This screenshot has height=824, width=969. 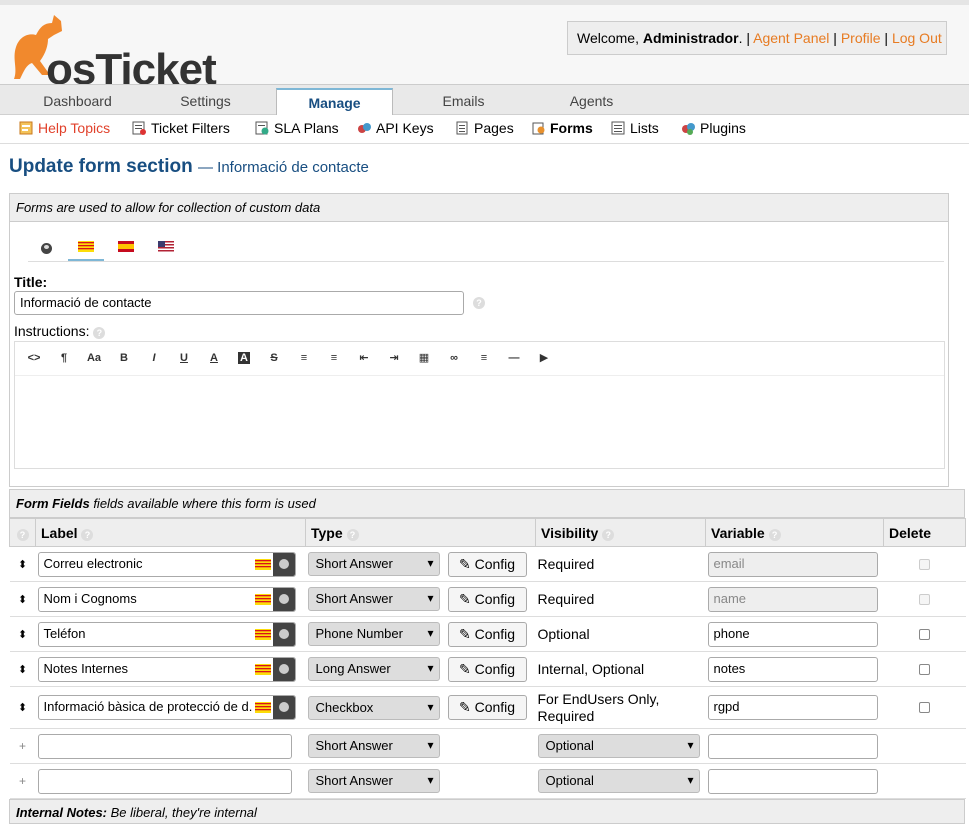 I want to click on field-label-input: Informació bàsica de protecció de d., so click(x=166, y=707).